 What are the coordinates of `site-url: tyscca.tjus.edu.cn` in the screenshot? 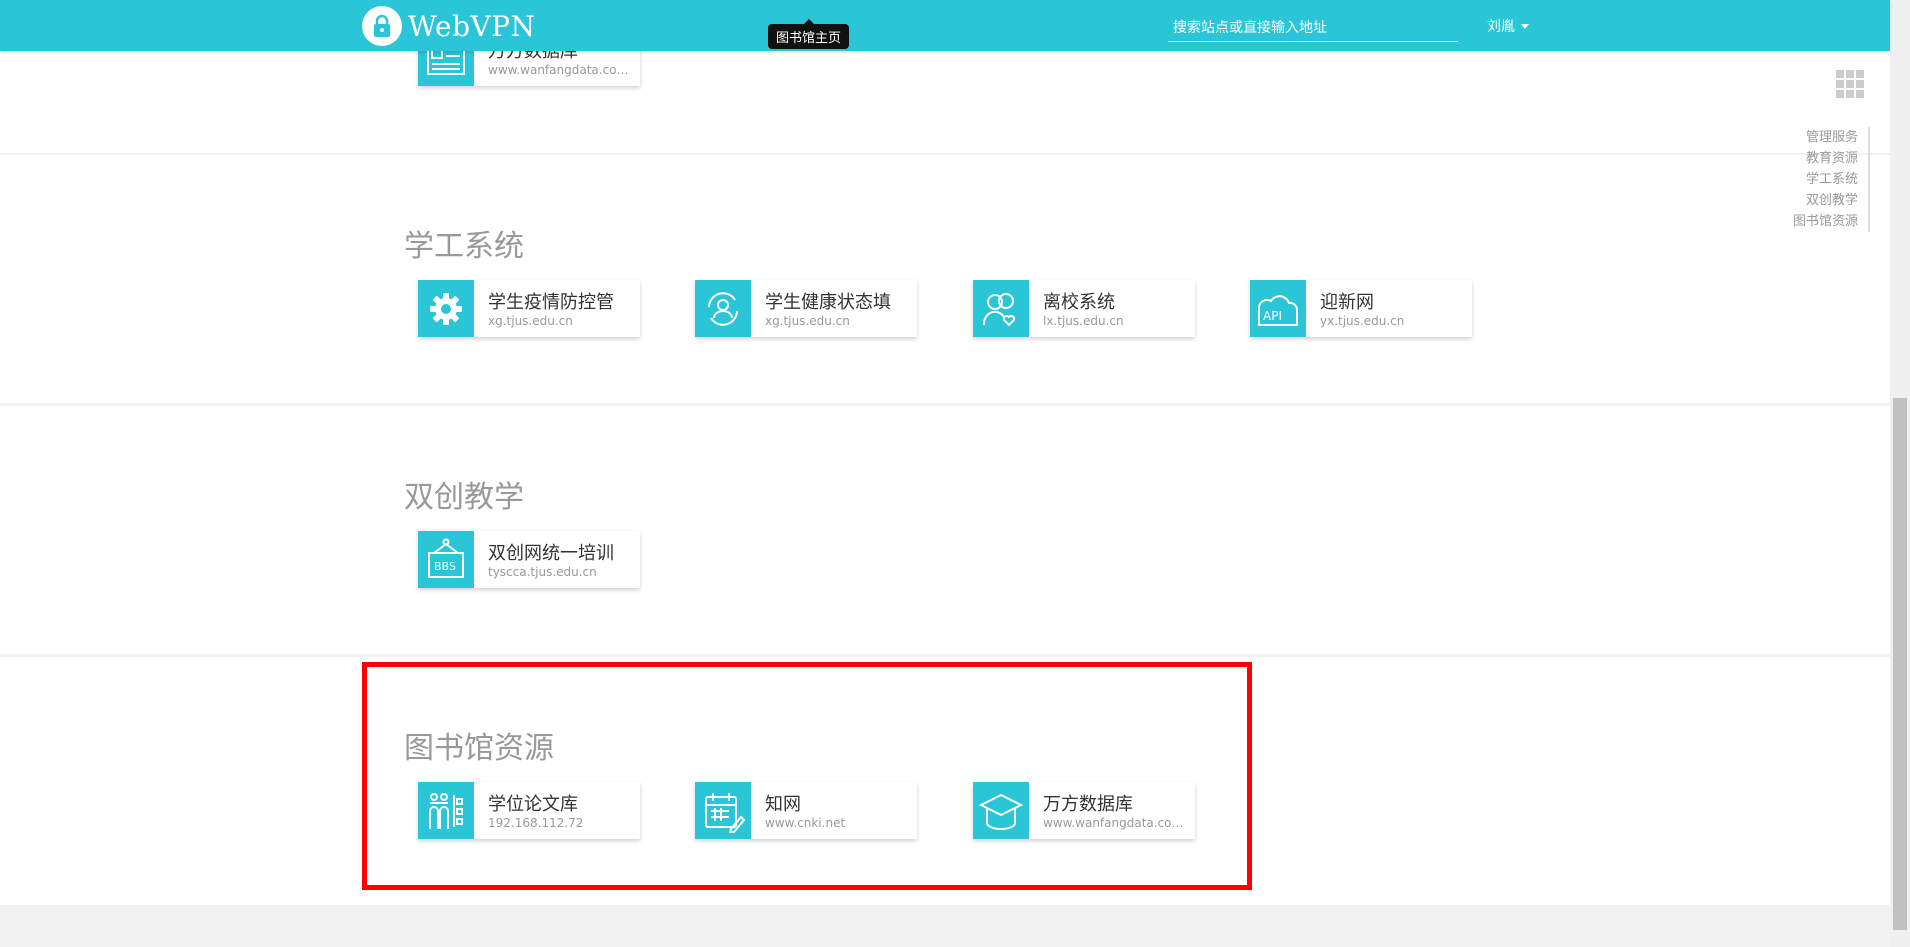 It's located at (542, 572).